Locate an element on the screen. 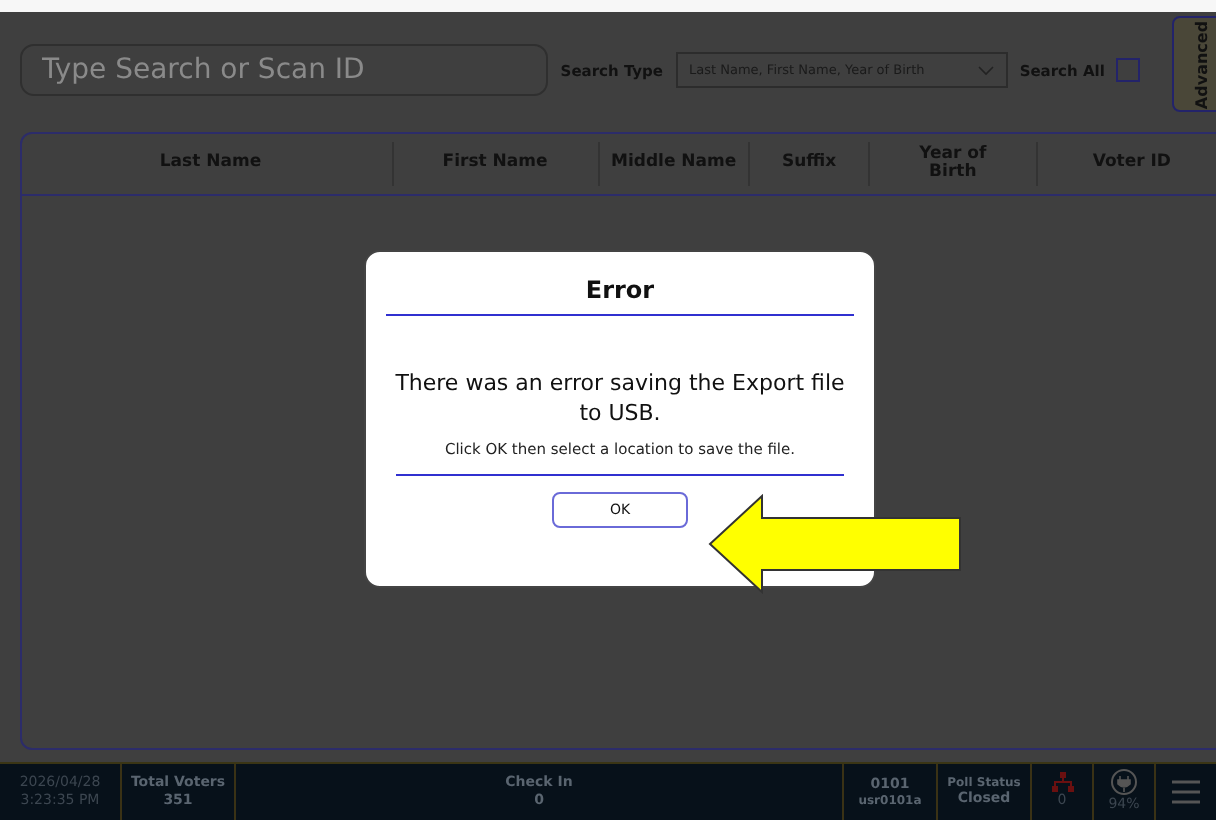 This screenshot has width=1216, height=820. chevron-down-icon is located at coordinates (985, 70).